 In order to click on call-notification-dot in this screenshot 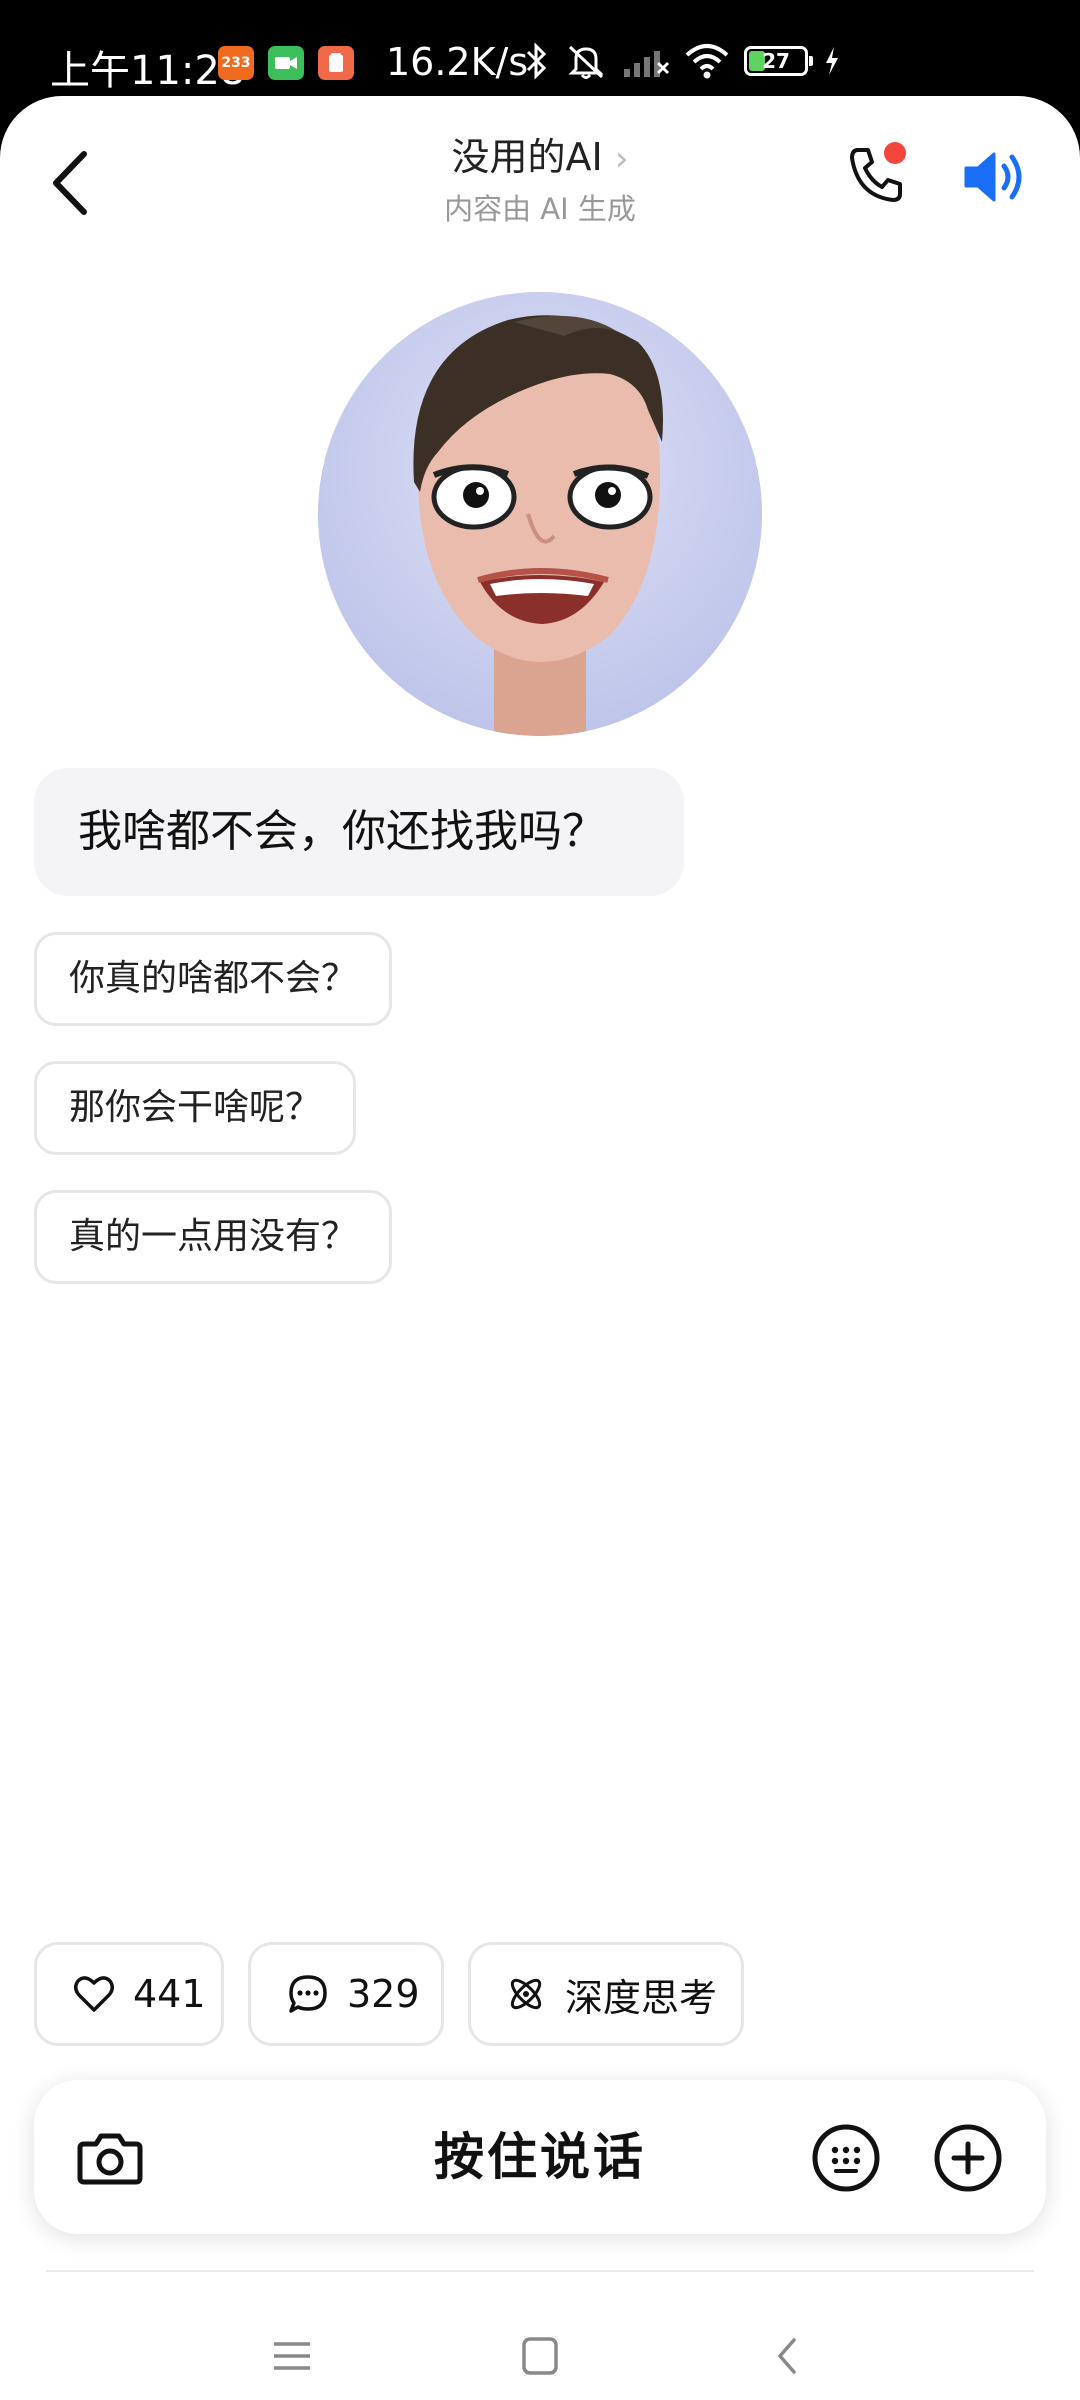, I will do `click(895, 153)`.